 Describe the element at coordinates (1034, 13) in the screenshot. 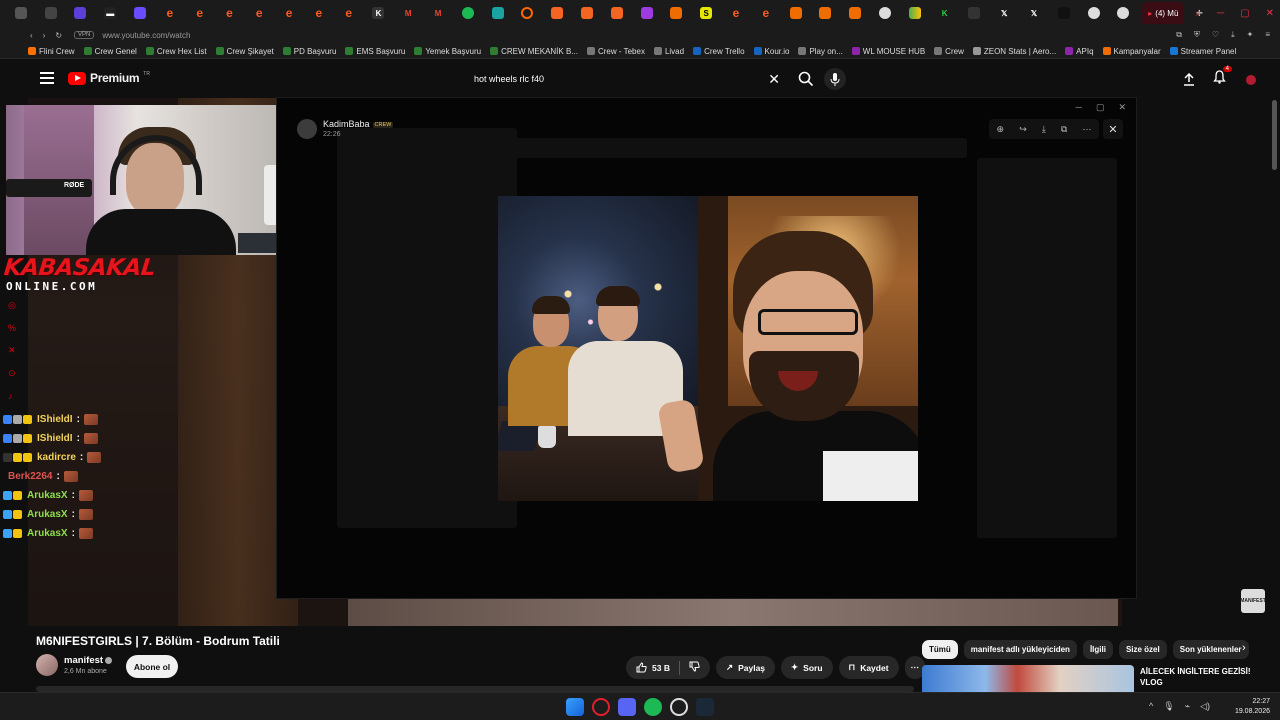

I see `tab-icon: 𝕏` at that location.